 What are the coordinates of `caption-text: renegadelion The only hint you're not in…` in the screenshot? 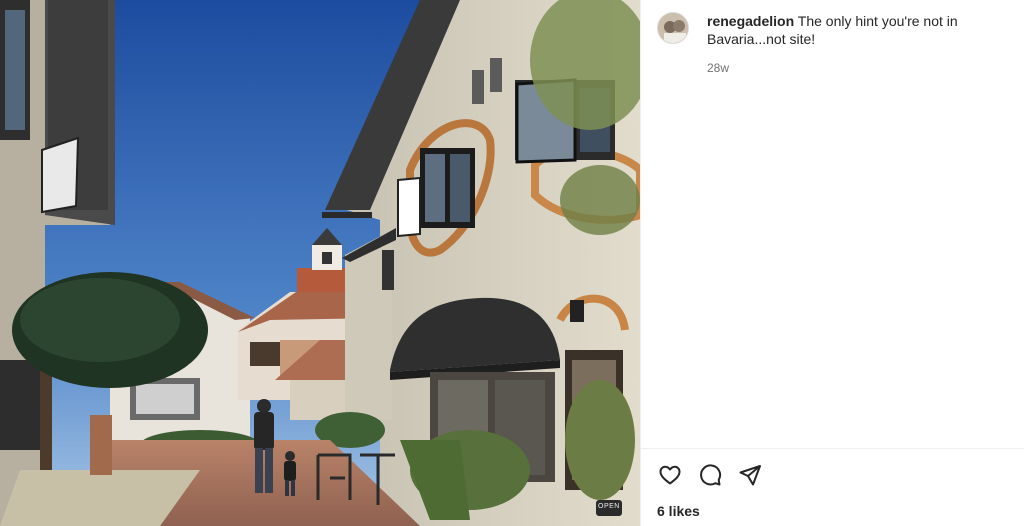 It's located at (865, 30).